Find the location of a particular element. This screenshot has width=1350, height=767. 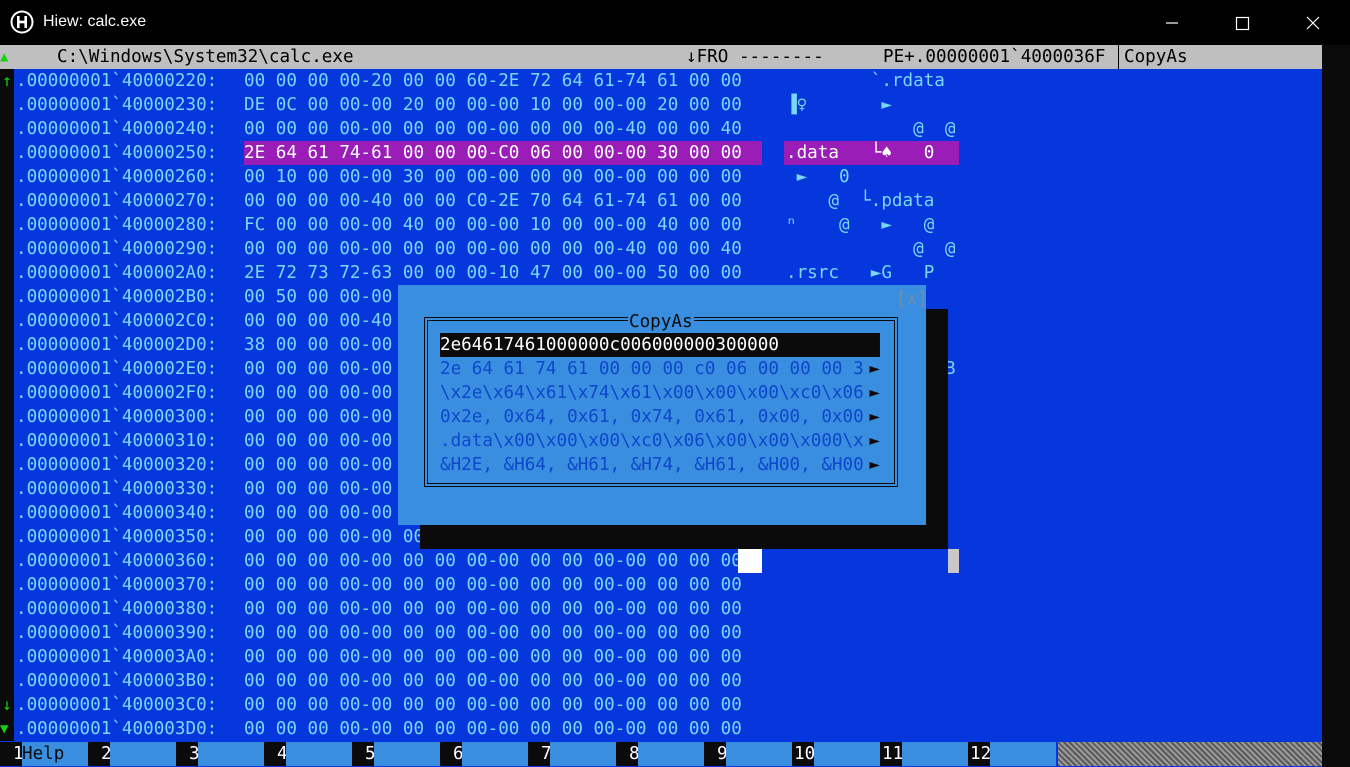

minimize-icon is located at coordinates (1172, 23).